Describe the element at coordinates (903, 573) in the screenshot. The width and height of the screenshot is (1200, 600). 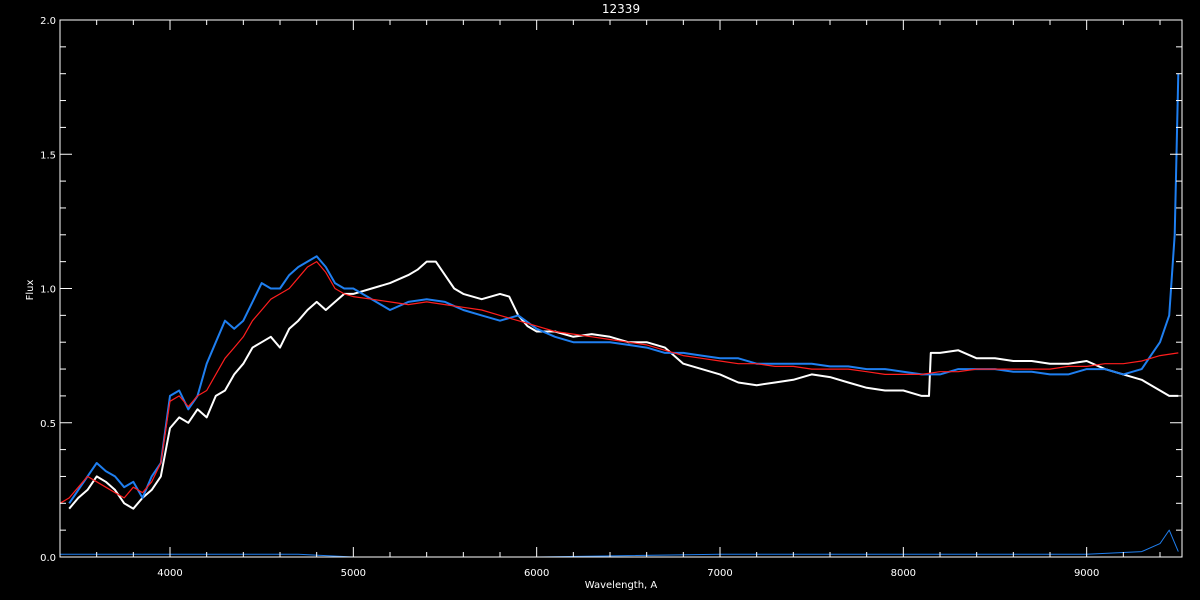
I see `x-tick-label: 8000` at that location.